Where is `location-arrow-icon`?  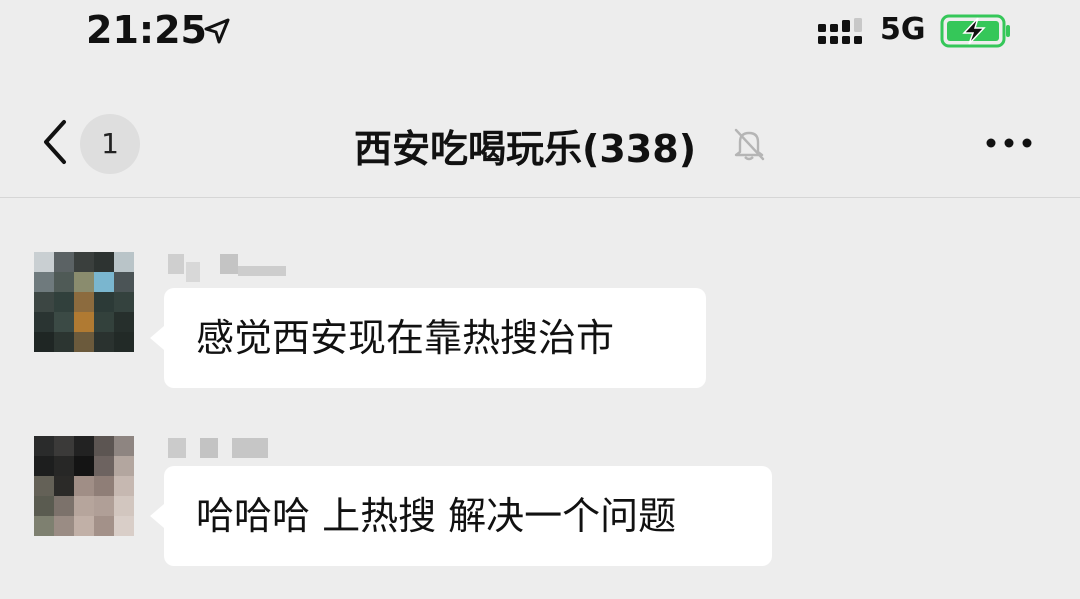
location-arrow-icon is located at coordinates (217, 31).